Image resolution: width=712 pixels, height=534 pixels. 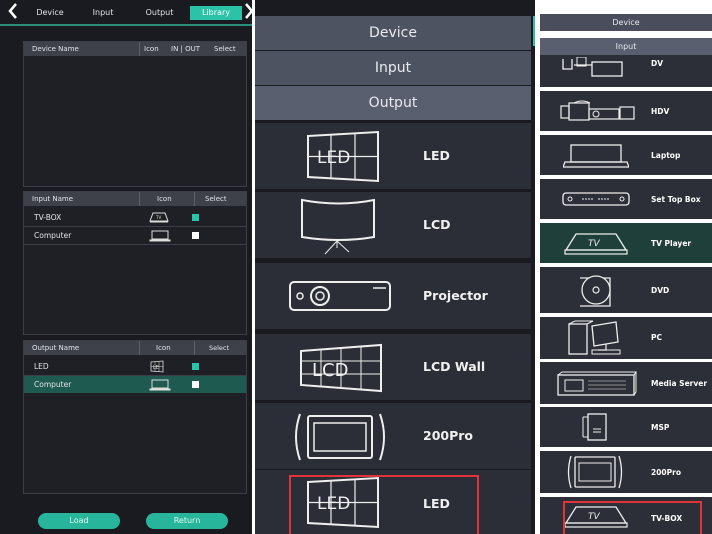 What do you see at coordinates (592, 67) in the screenshot?
I see `dv-camera-icon` at bounding box center [592, 67].